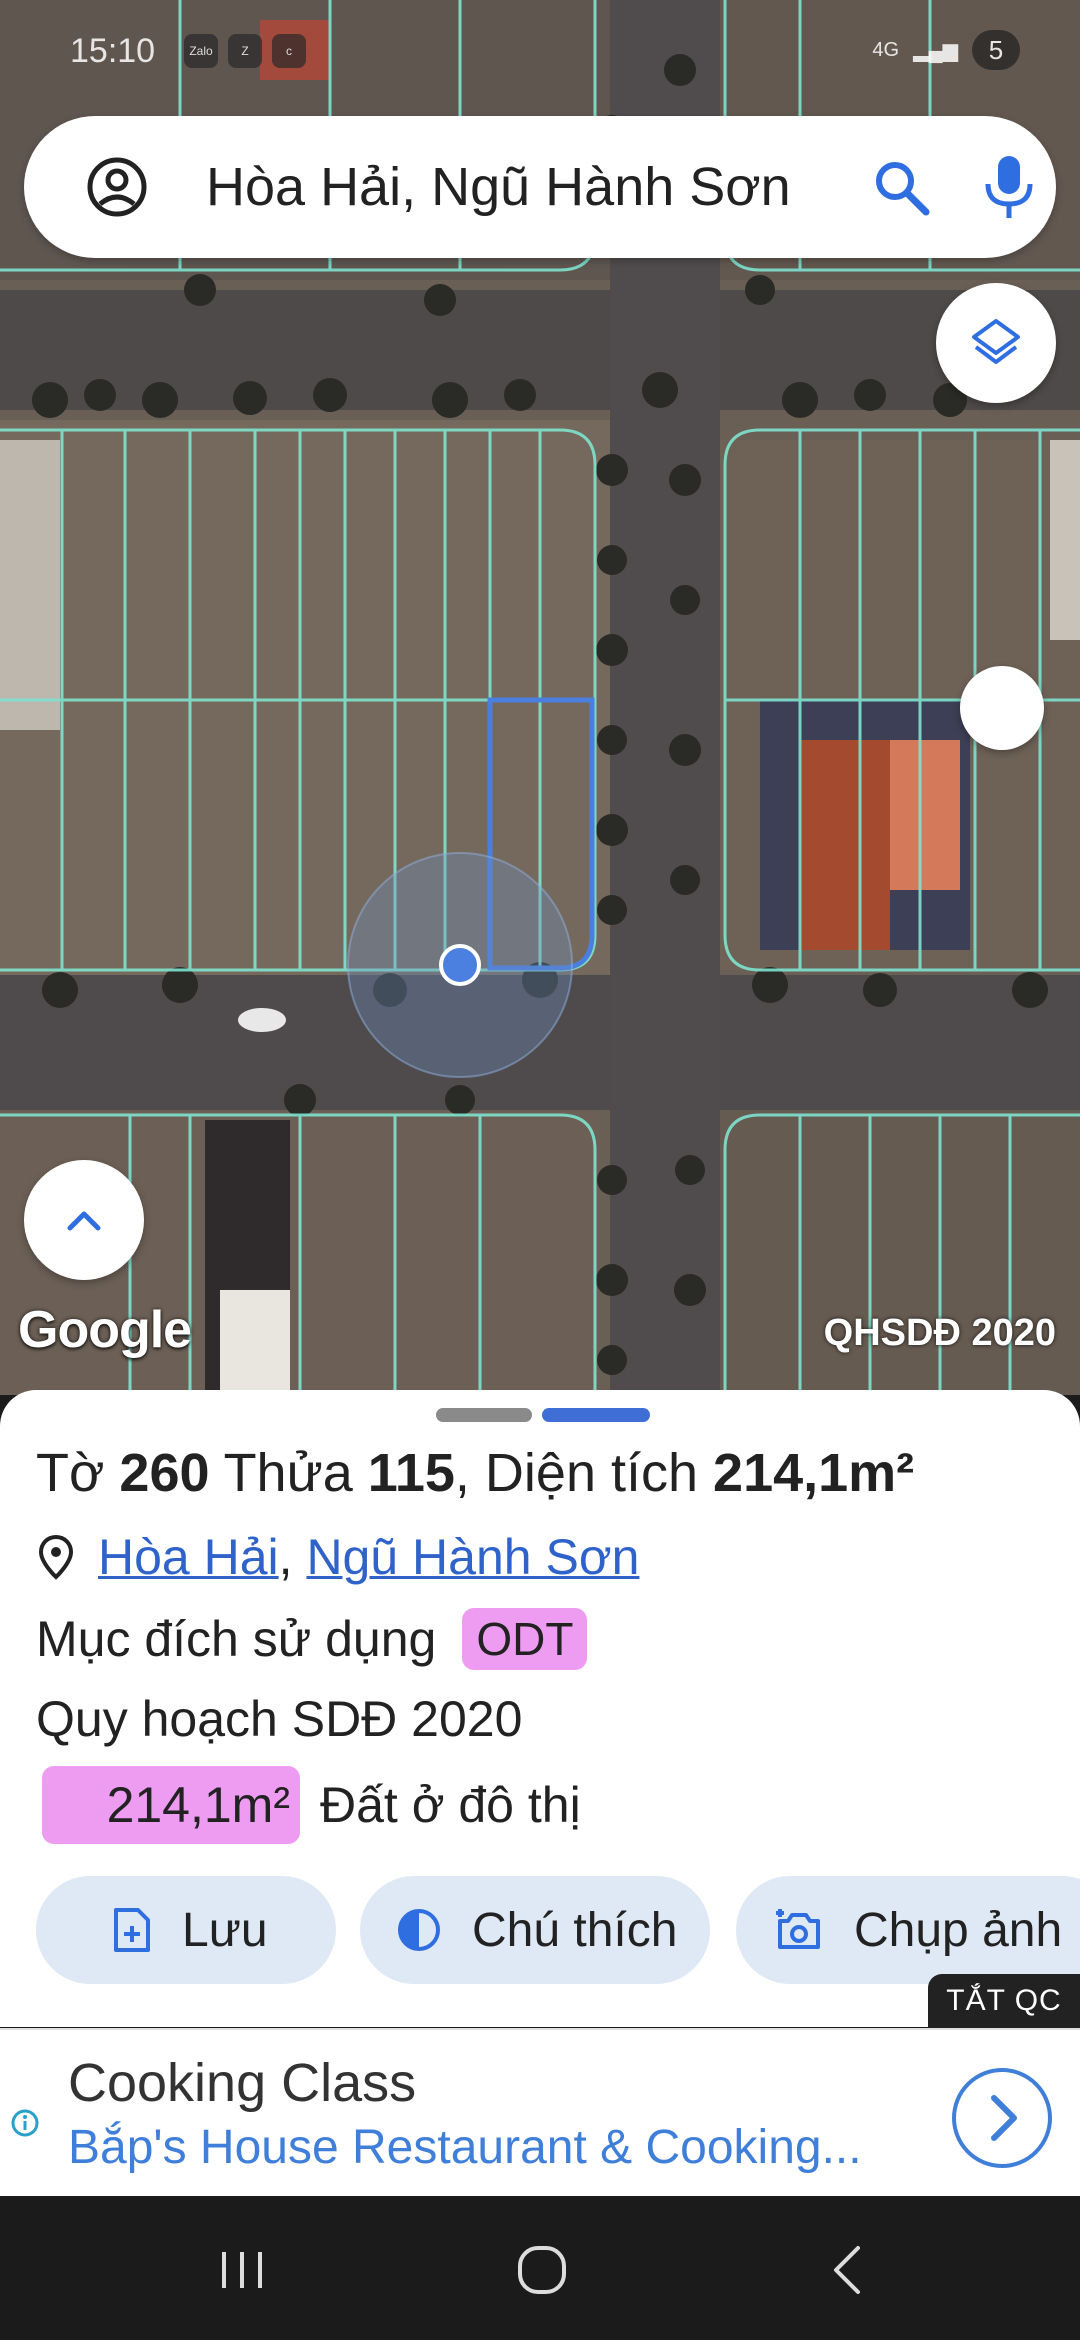 The image size is (1080, 2340). What do you see at coordinates (236, 1639) in the screenshot?
I see `purpose-label: Mục đích sử dụng` at bounding box center [236, 1639].